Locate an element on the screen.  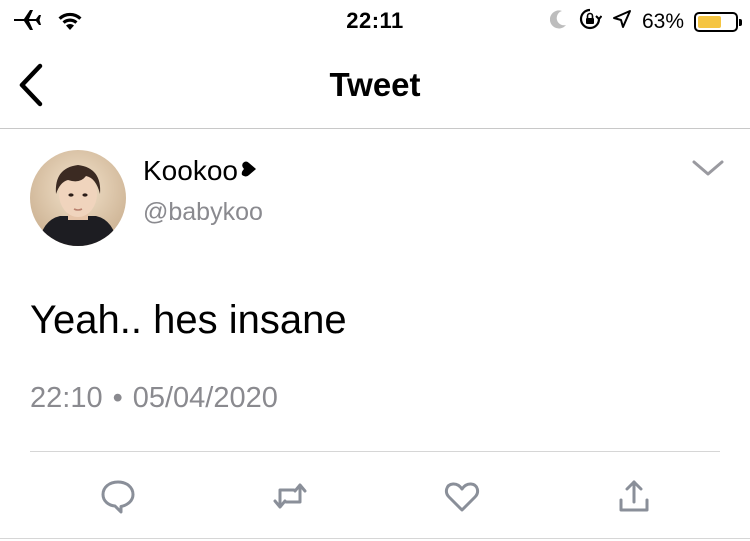
battery-icon is located at coordinates (718, 21).